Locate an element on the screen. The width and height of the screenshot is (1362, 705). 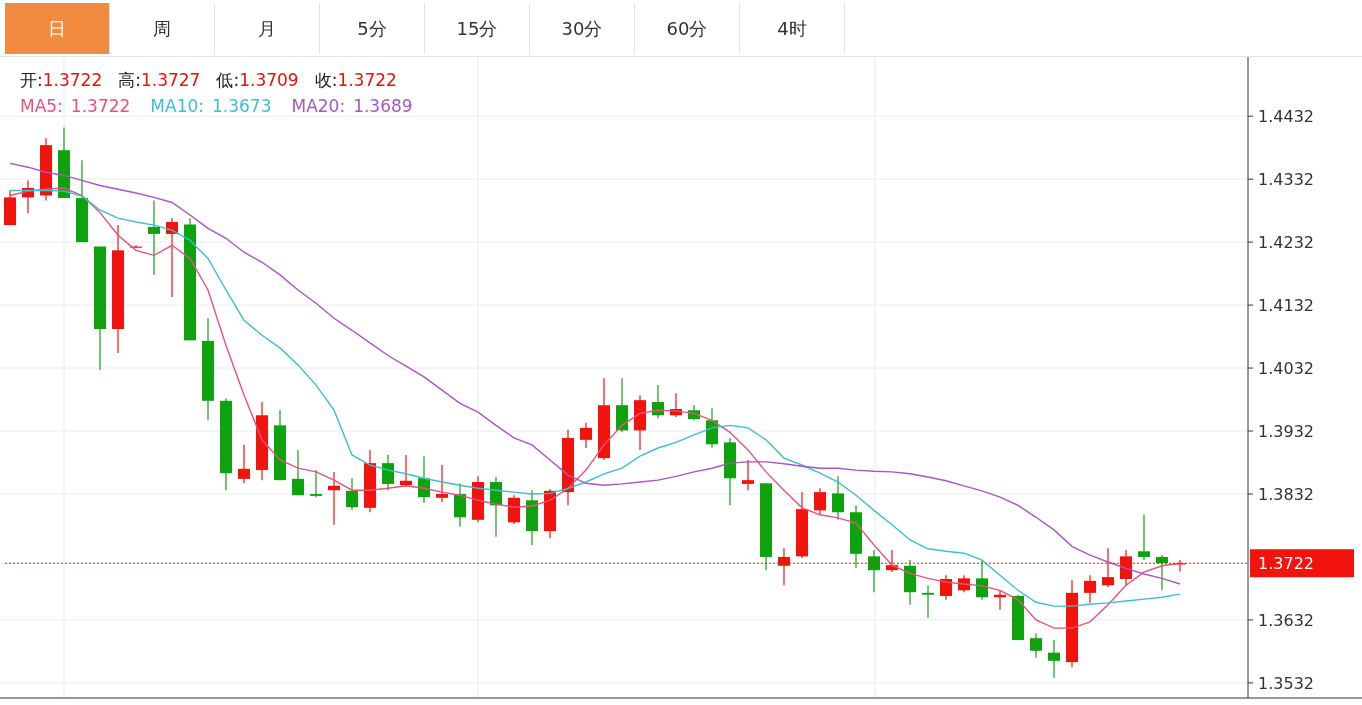
moving-average-name: MA20: is located at coordinates (318, 106).